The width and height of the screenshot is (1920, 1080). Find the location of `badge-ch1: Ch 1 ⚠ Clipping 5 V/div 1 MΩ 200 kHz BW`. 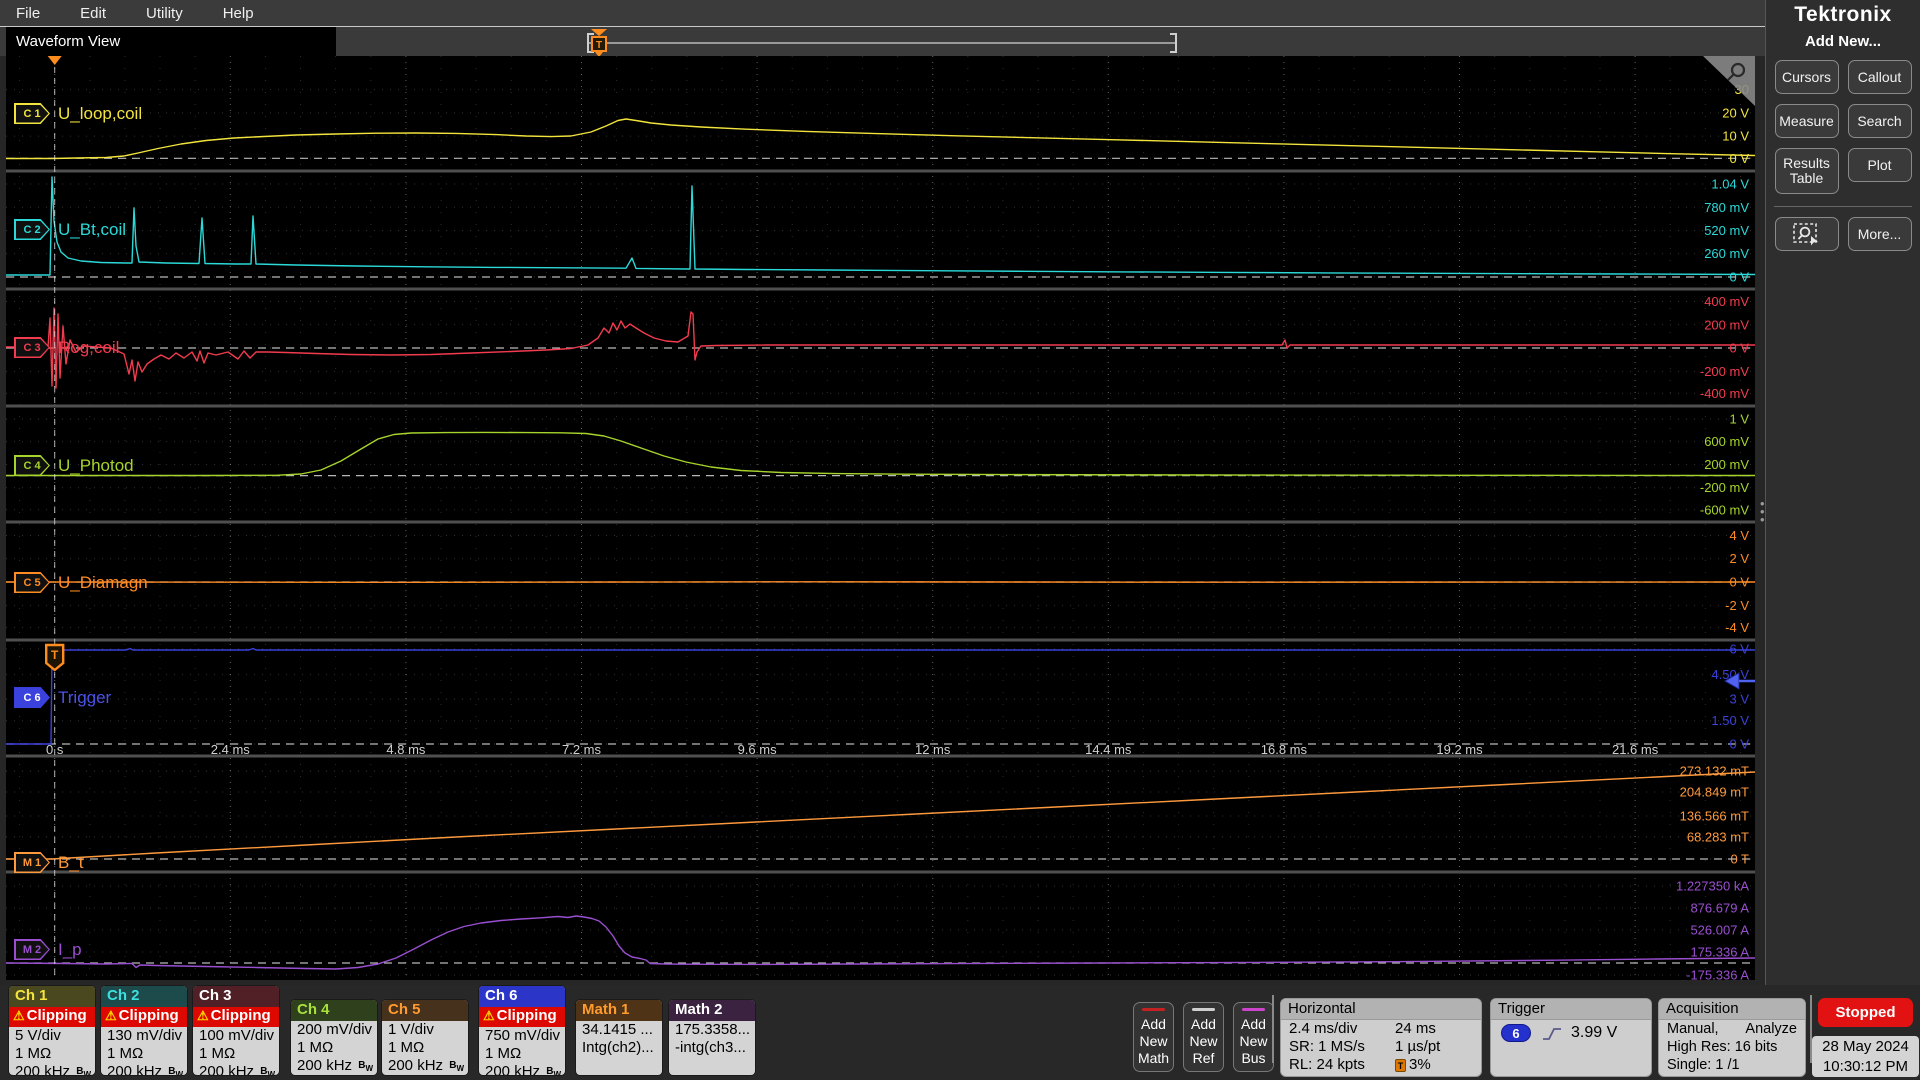

badge-ch1: Ch 1 ⚠ Clipping 5 V/div 1 MΩ 200 kHz BW is located at coordinates (52, 1030).